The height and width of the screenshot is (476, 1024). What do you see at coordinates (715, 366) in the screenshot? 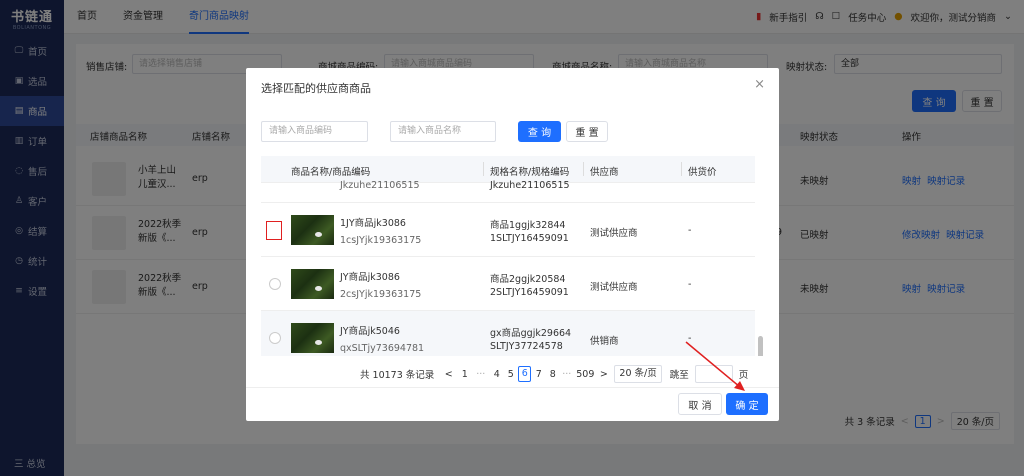
I see `annotation-arrow` at bounding box center [715, 366].